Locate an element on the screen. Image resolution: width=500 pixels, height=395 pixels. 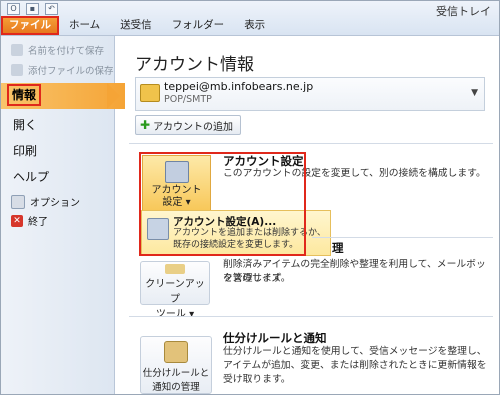
cleanup-tools-button: クリーンアップ ツール ▾ is located at coordinates (175, 290).